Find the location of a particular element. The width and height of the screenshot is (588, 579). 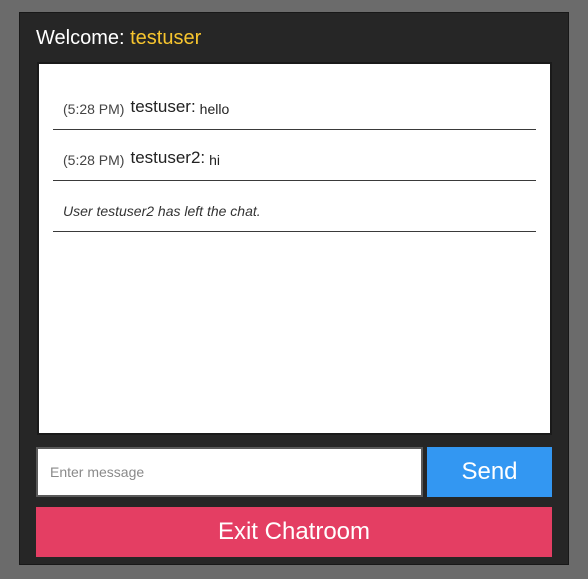

welcome-label: Welcome: is located at coordinates (83, 38).